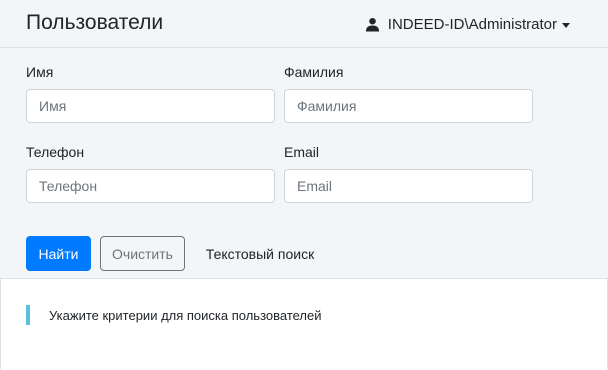 The width and height of the screenshot is (608, 370). What do you see at coordinates (142, 253) in the screenshot?
I see `clear-button: Очистить` at bounding box center [142, 253].